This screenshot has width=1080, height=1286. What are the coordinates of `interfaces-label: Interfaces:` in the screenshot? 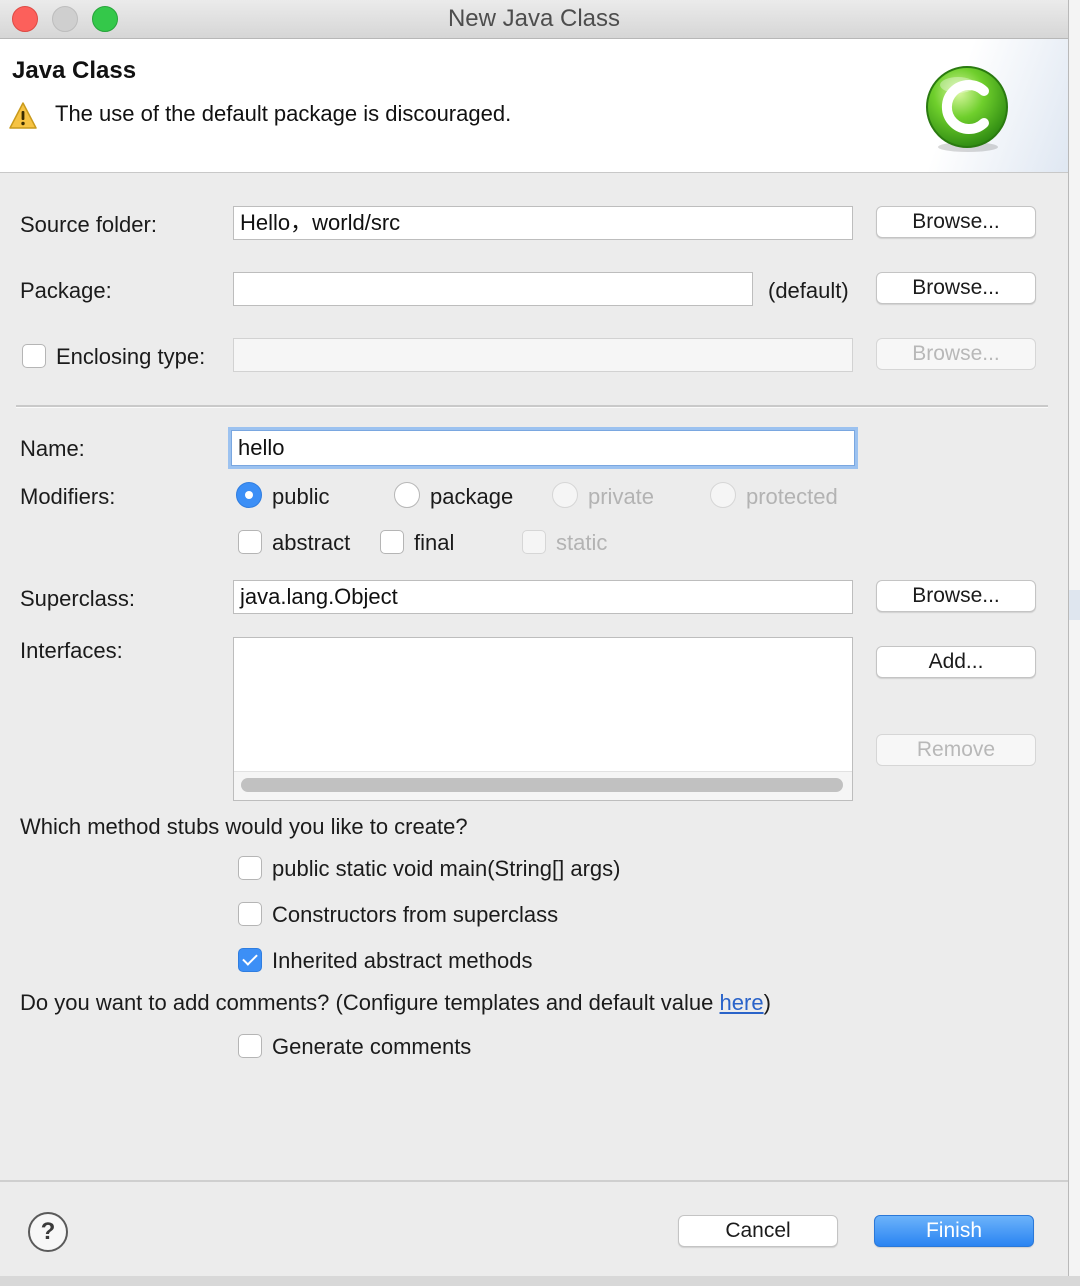 It's located at (71, 650).